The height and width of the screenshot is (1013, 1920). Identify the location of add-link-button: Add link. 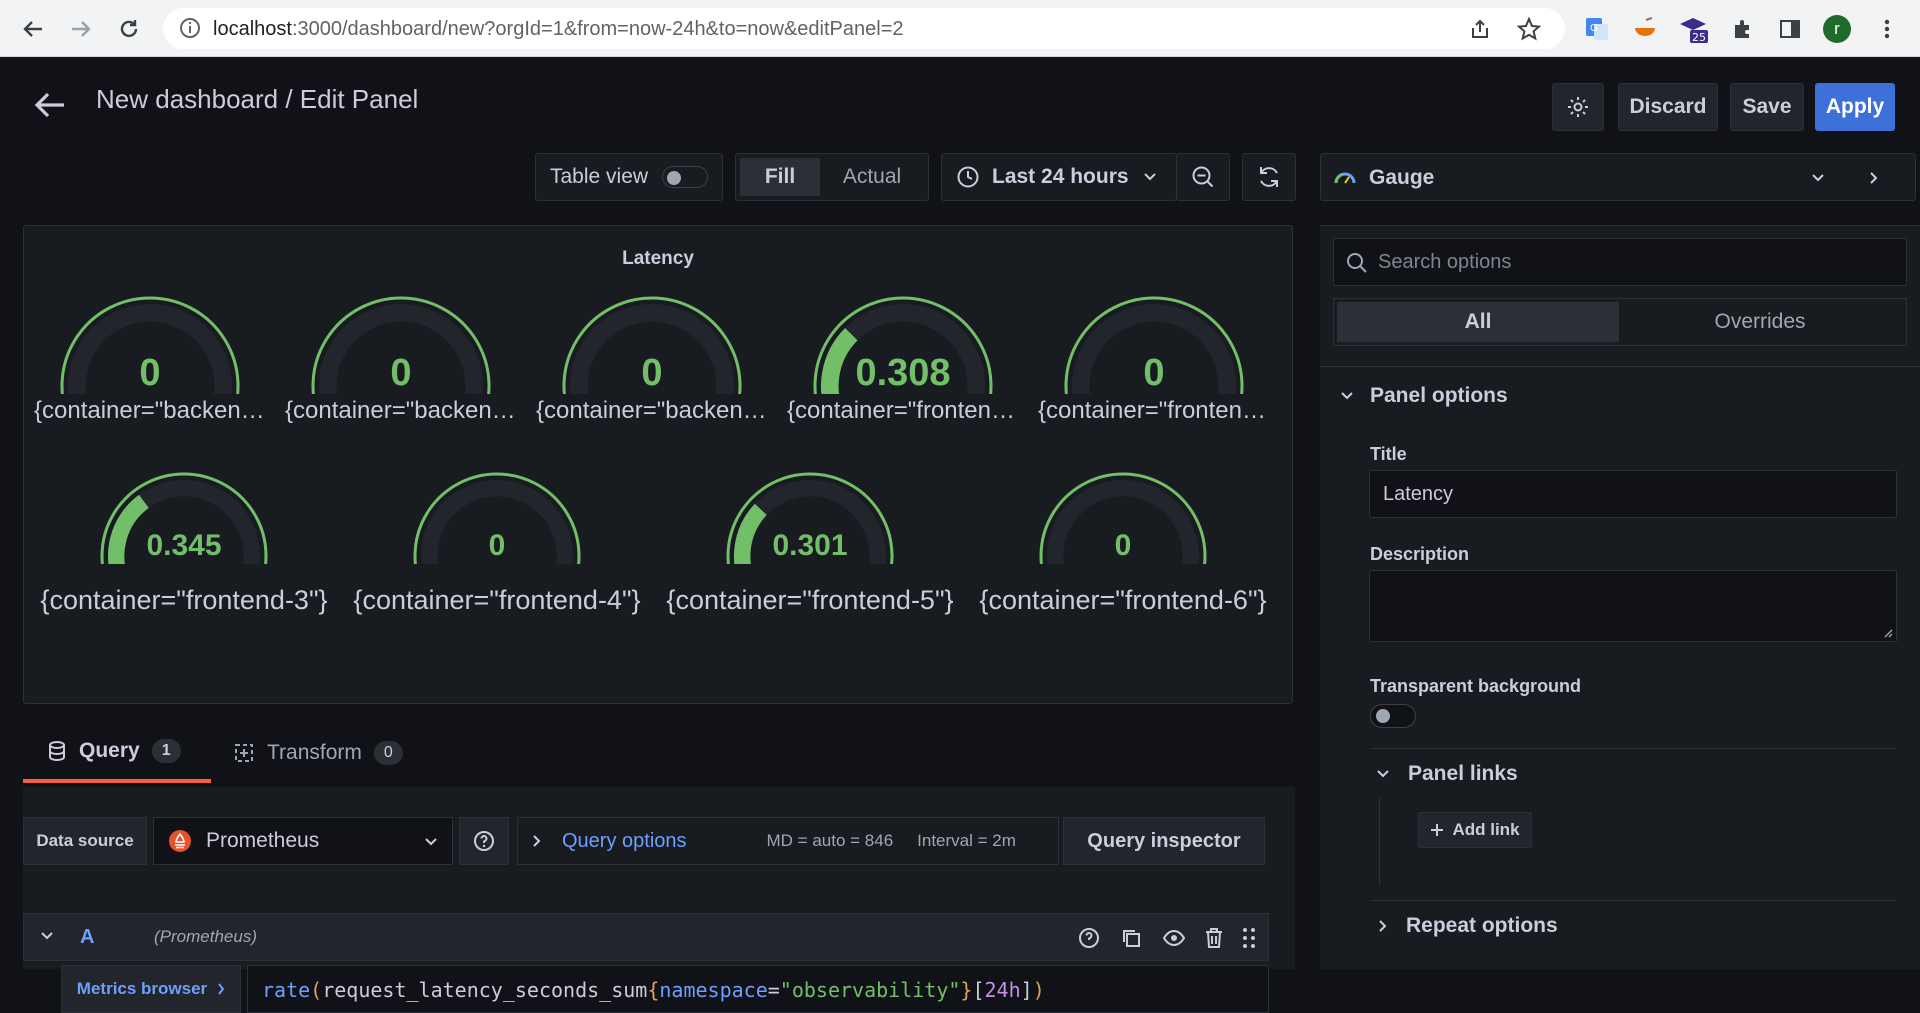
(1475, 830).